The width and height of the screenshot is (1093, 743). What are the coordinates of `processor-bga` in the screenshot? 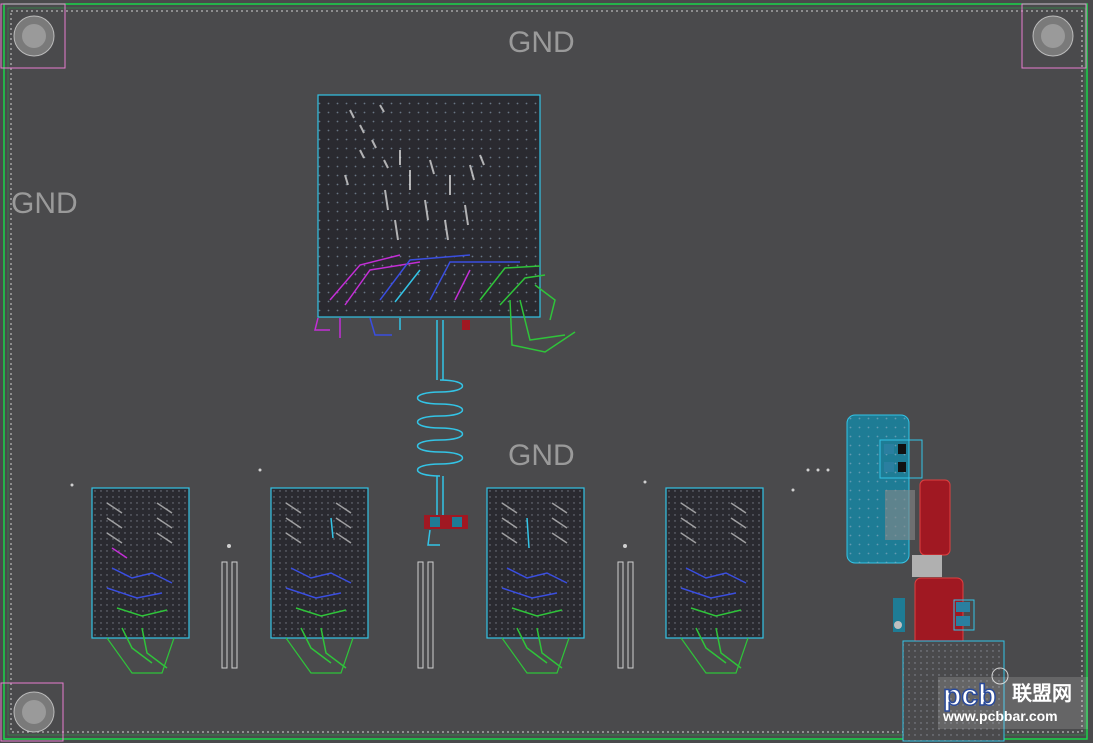 It's located at (431, 206).